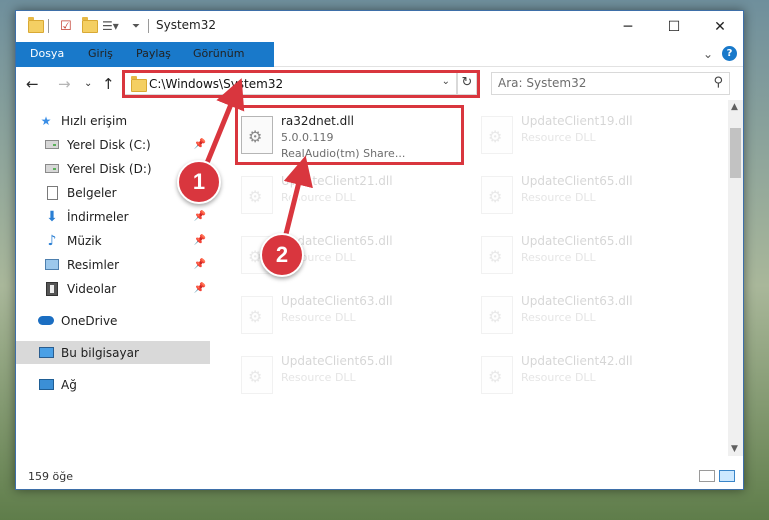  Describe the element at coordinates (199, 182) in the screenshot. I see `step-1-badge: 1` at that location.